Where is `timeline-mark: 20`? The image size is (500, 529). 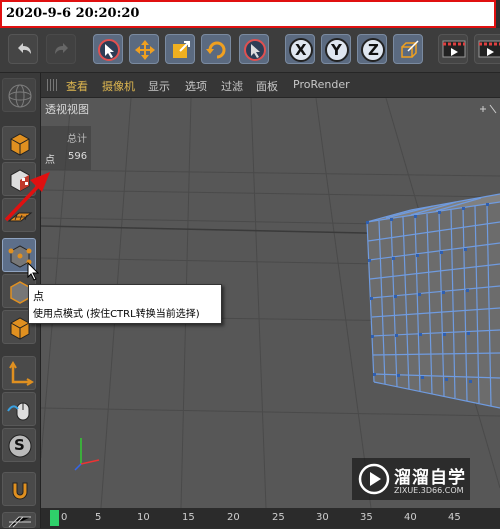 timeline-mark: 20 is located at coordinates (233, 517).